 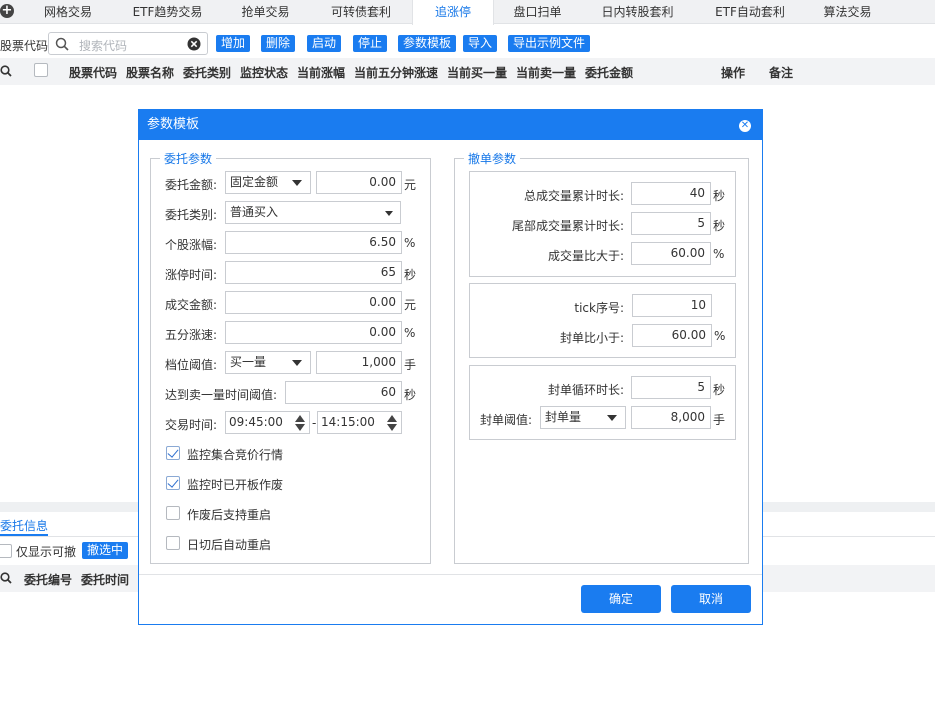 What do you see at coordinates (591, 338) in the screenshot?
I see `seal-ratio-label: 封单比小于:` at bounding box center [591, 338].